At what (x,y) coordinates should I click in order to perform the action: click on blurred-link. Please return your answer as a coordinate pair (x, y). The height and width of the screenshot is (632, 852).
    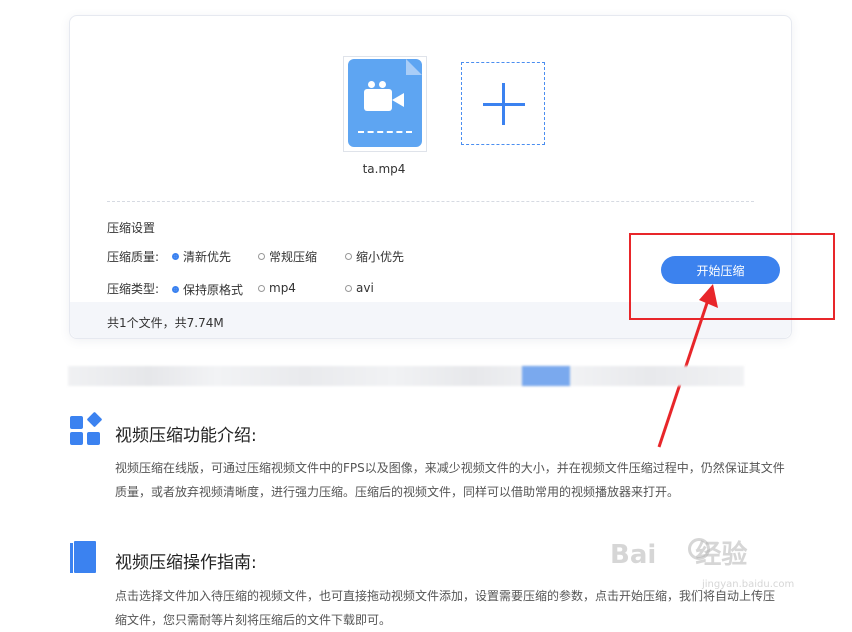
    Looking at the image, I should click on (546, 376).